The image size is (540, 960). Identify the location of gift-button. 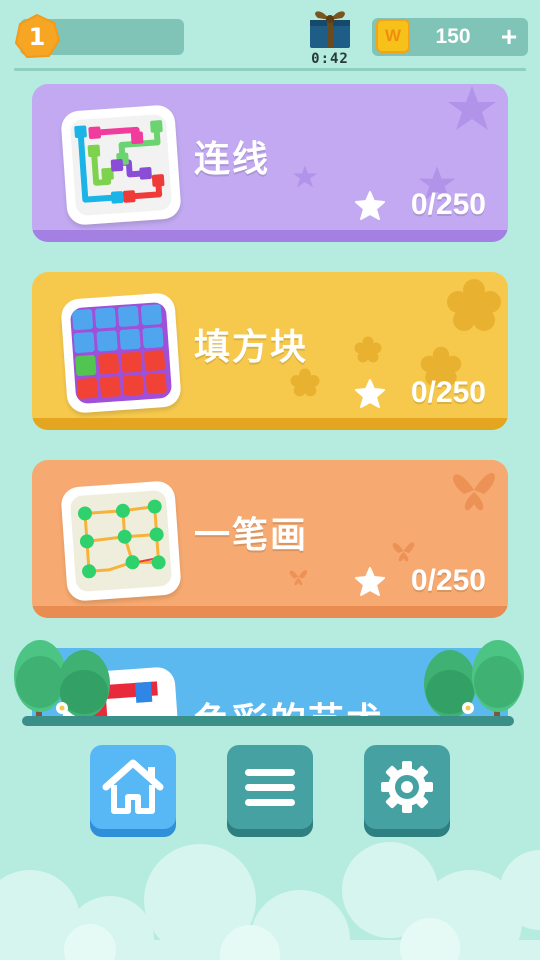
(330, 27).